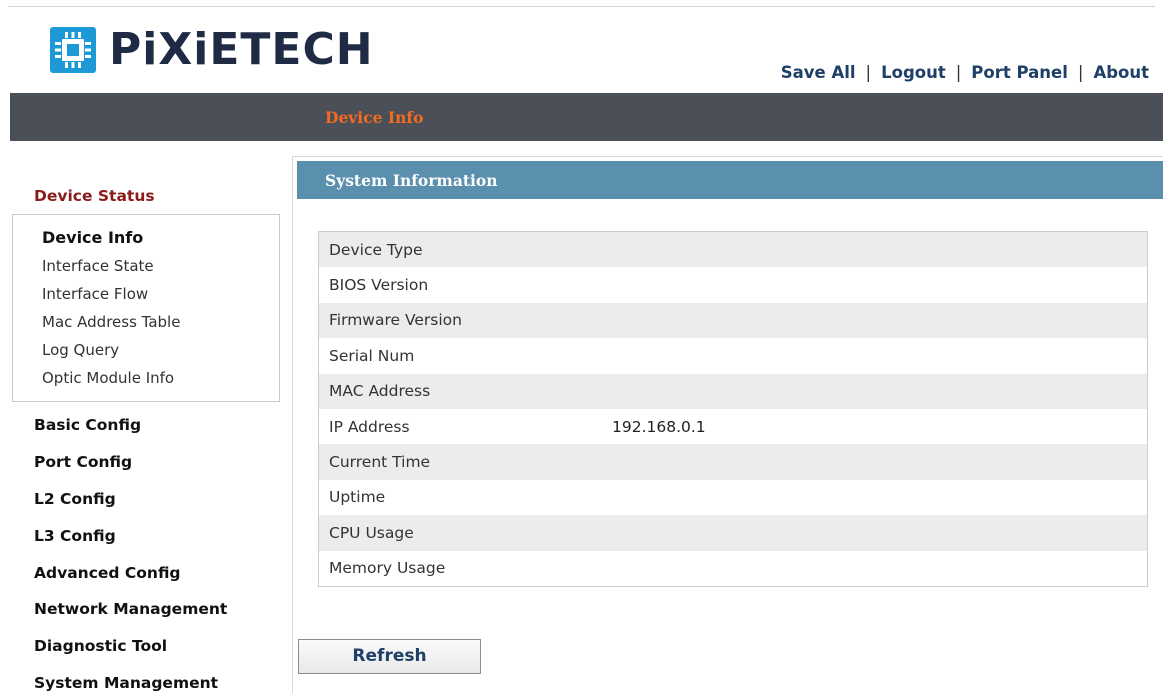 This screenshot has width=1163, height=693. I want to click on sidebar-item-diagnostic-tool: Diagnostic Tool, so click(100, 646).